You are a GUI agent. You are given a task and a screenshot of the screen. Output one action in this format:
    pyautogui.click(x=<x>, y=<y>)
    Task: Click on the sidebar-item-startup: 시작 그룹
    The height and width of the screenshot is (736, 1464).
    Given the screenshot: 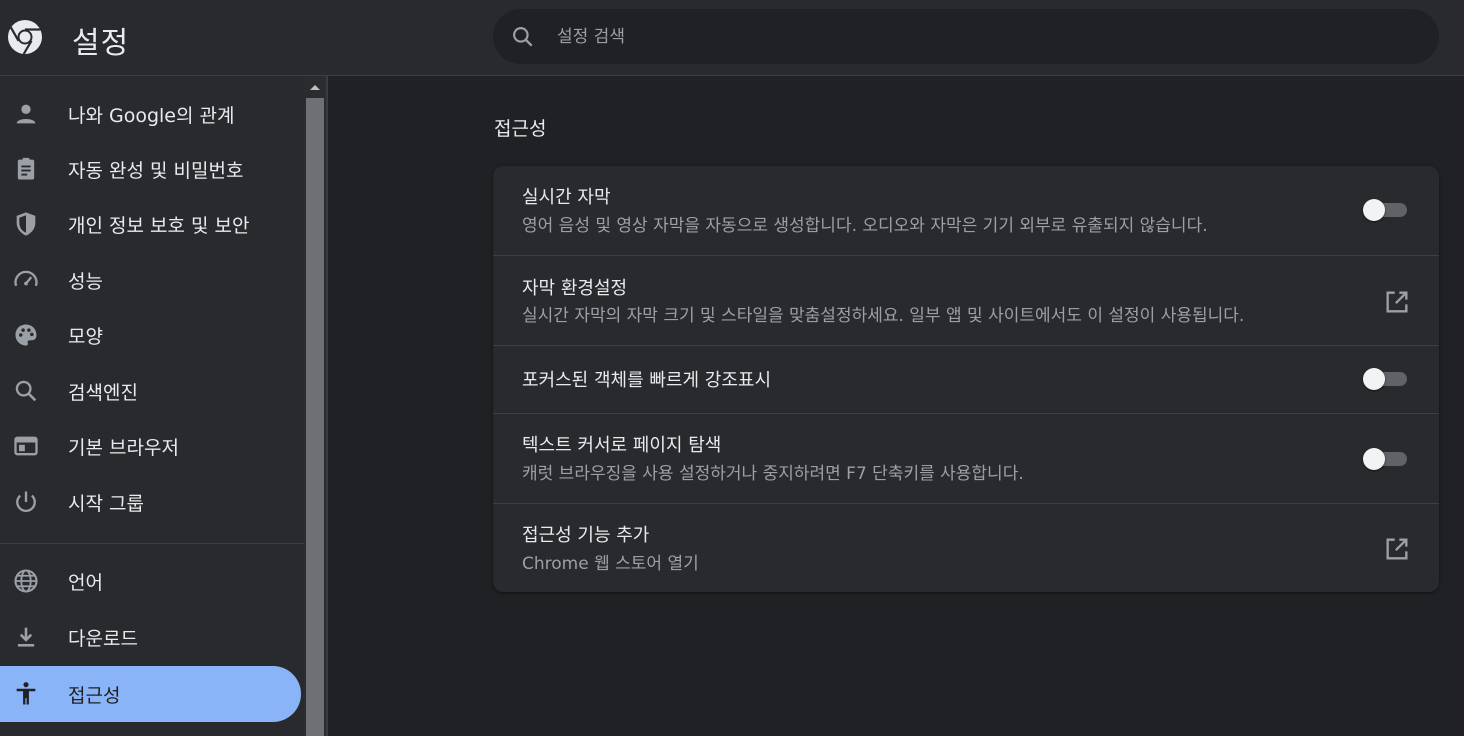 What is the action you would take?
    pyautogui.click(x=150, y=502)
    